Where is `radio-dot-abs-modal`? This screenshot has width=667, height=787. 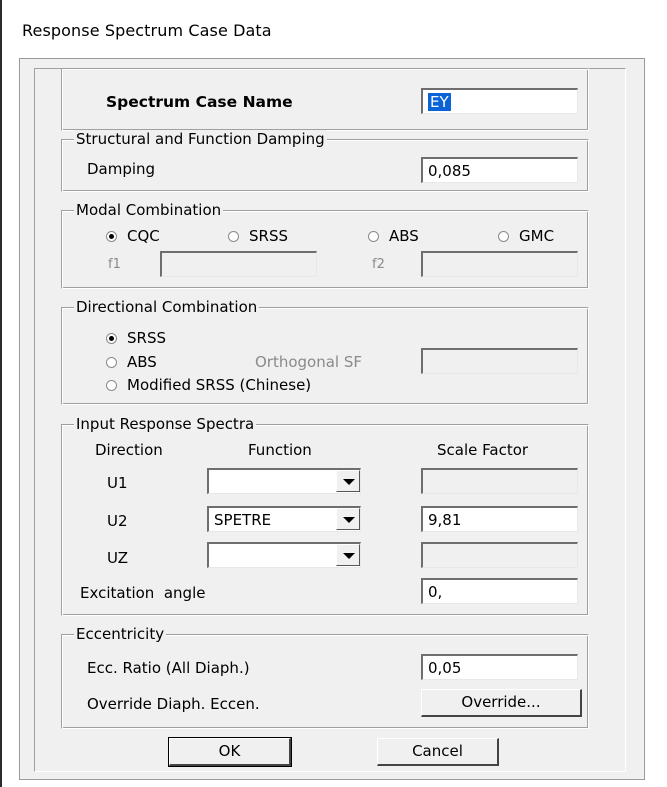 radio-dot-abs-modal is located at coordinates (373, 236).